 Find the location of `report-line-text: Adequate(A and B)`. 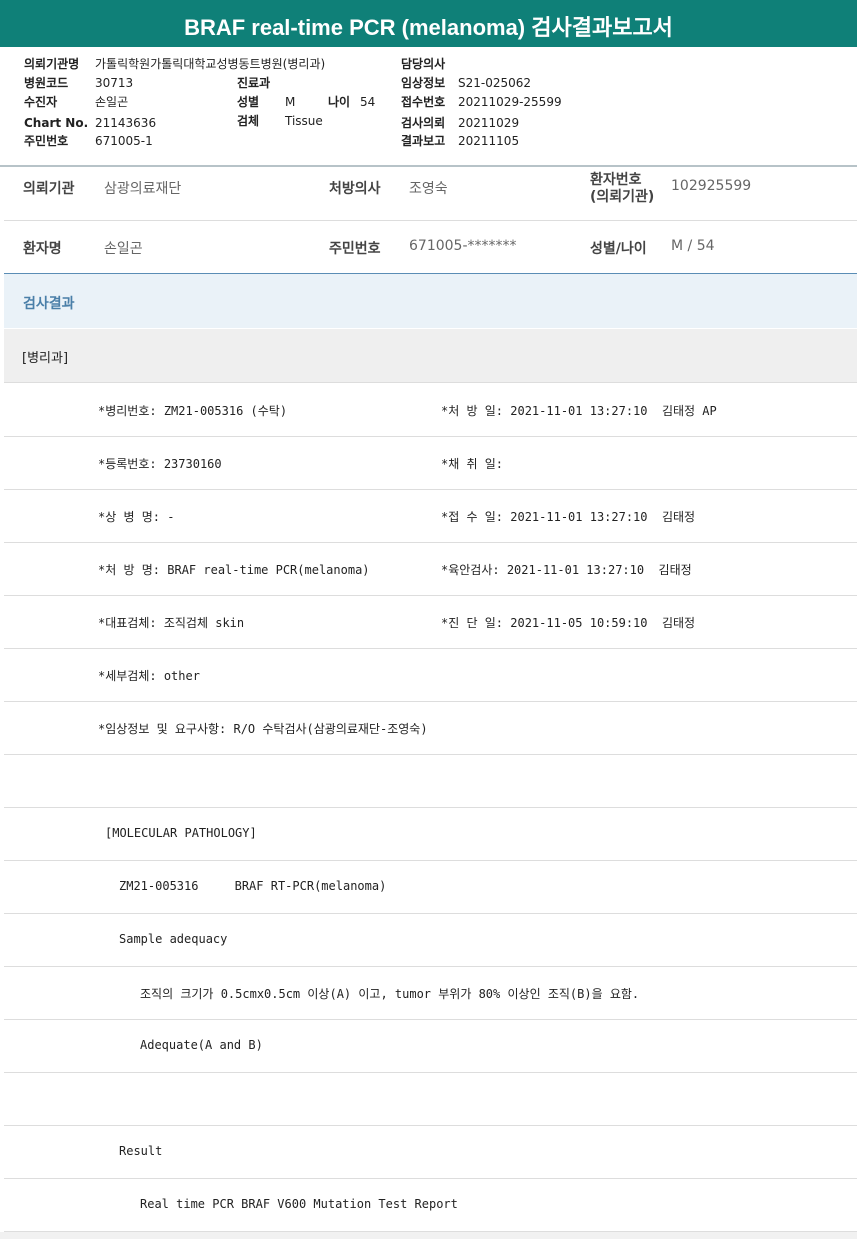

report-line-text: Adequate(A and B) is located at coordinates (201, 1045).